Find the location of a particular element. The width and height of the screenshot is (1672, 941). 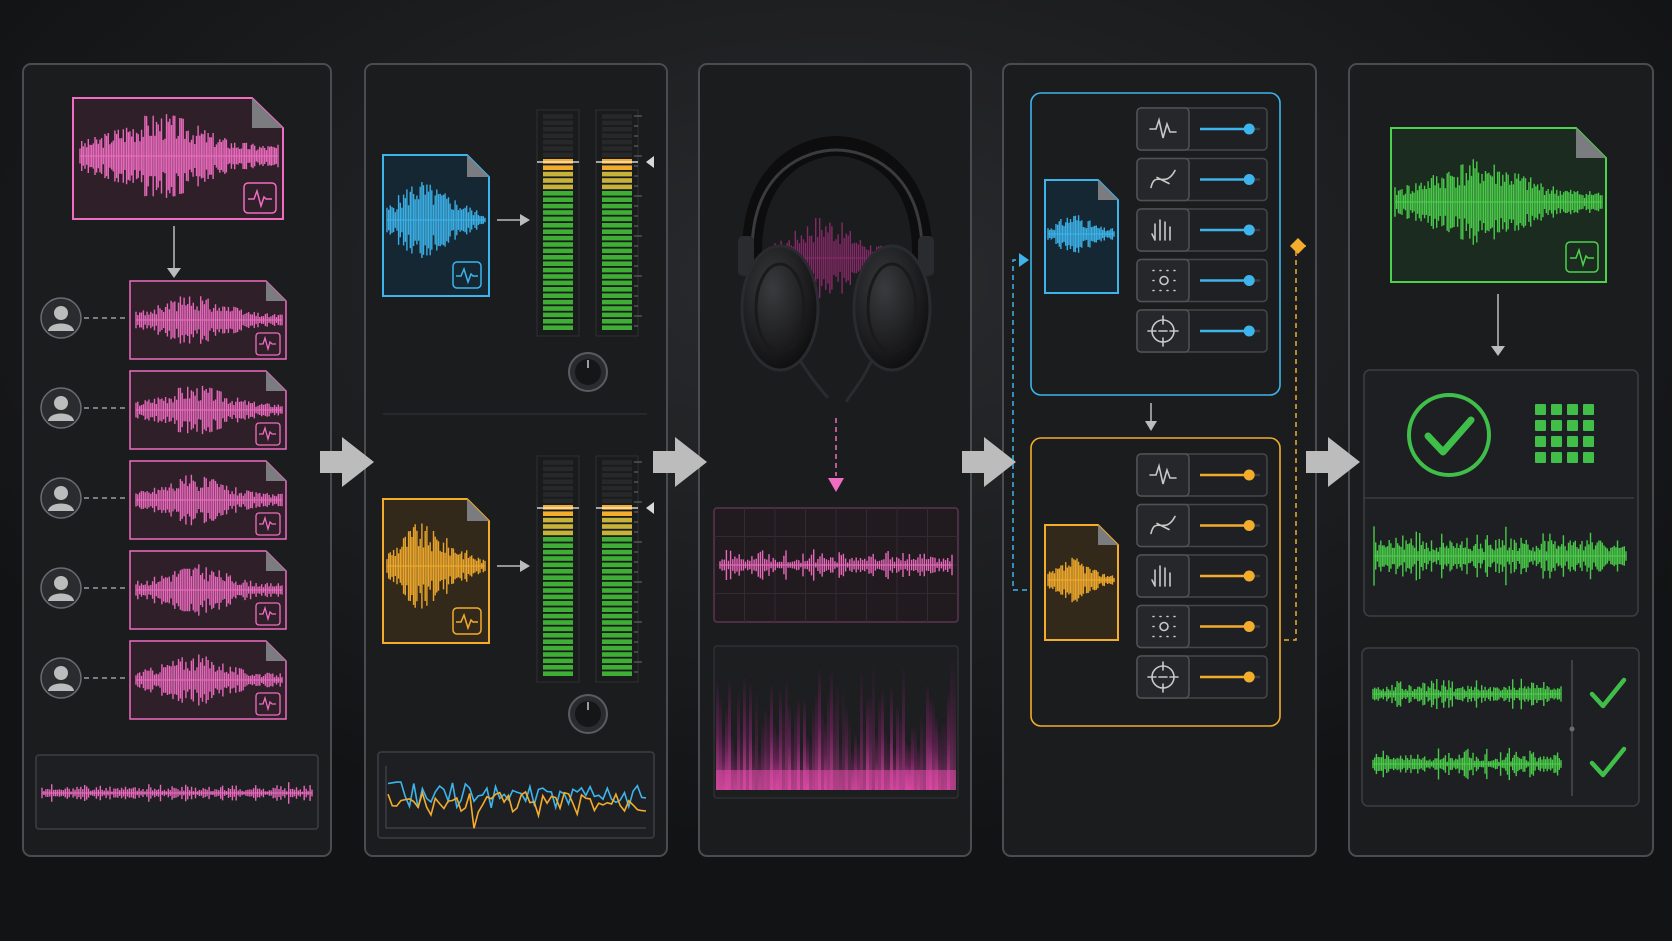

channel-b-file is located at coordinates (436, 571).